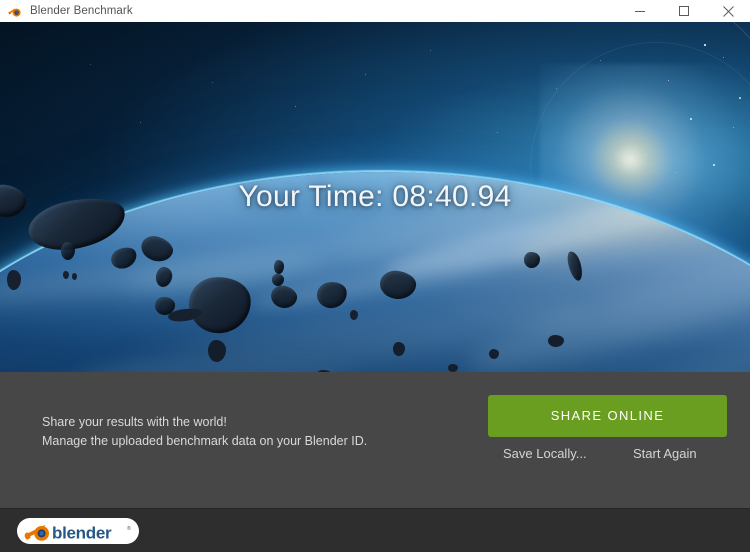 This screenshot has height=552, width=750. I want to click on minimize-button, so click(640, 11).